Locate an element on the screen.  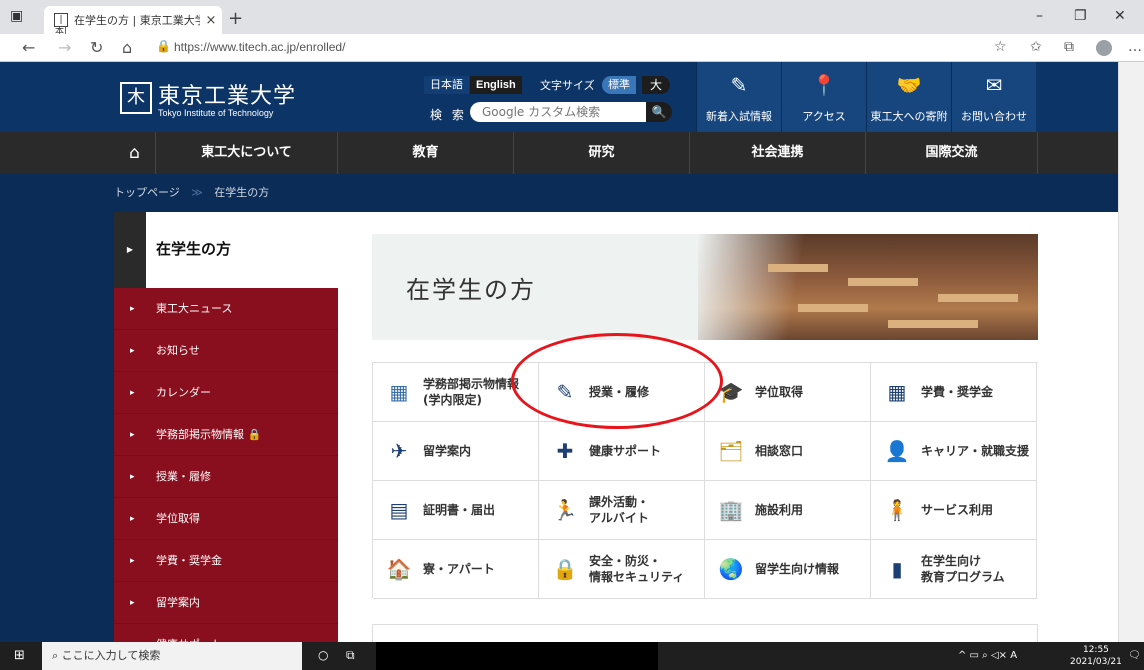
sidebar-item-courses: 授業・履修 is located at coordinates (226, 477).